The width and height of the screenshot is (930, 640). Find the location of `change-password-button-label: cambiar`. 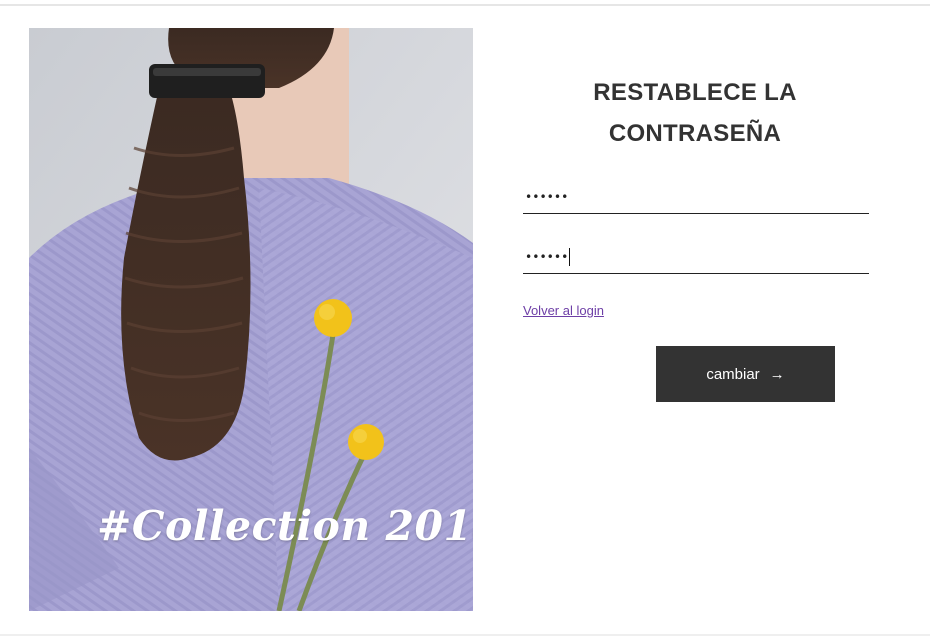

change-password-button-label: cambiar is located at coordinates (733, 374).